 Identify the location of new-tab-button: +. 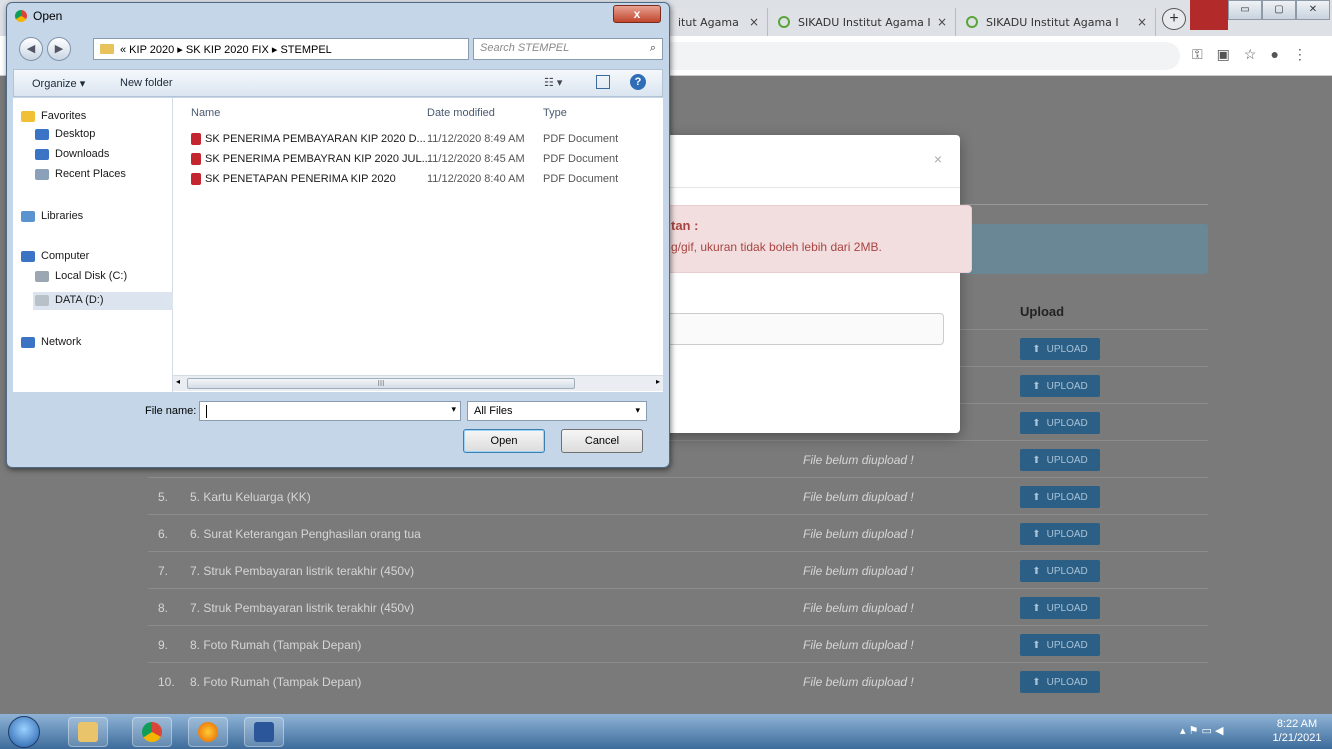
(1174, 19).